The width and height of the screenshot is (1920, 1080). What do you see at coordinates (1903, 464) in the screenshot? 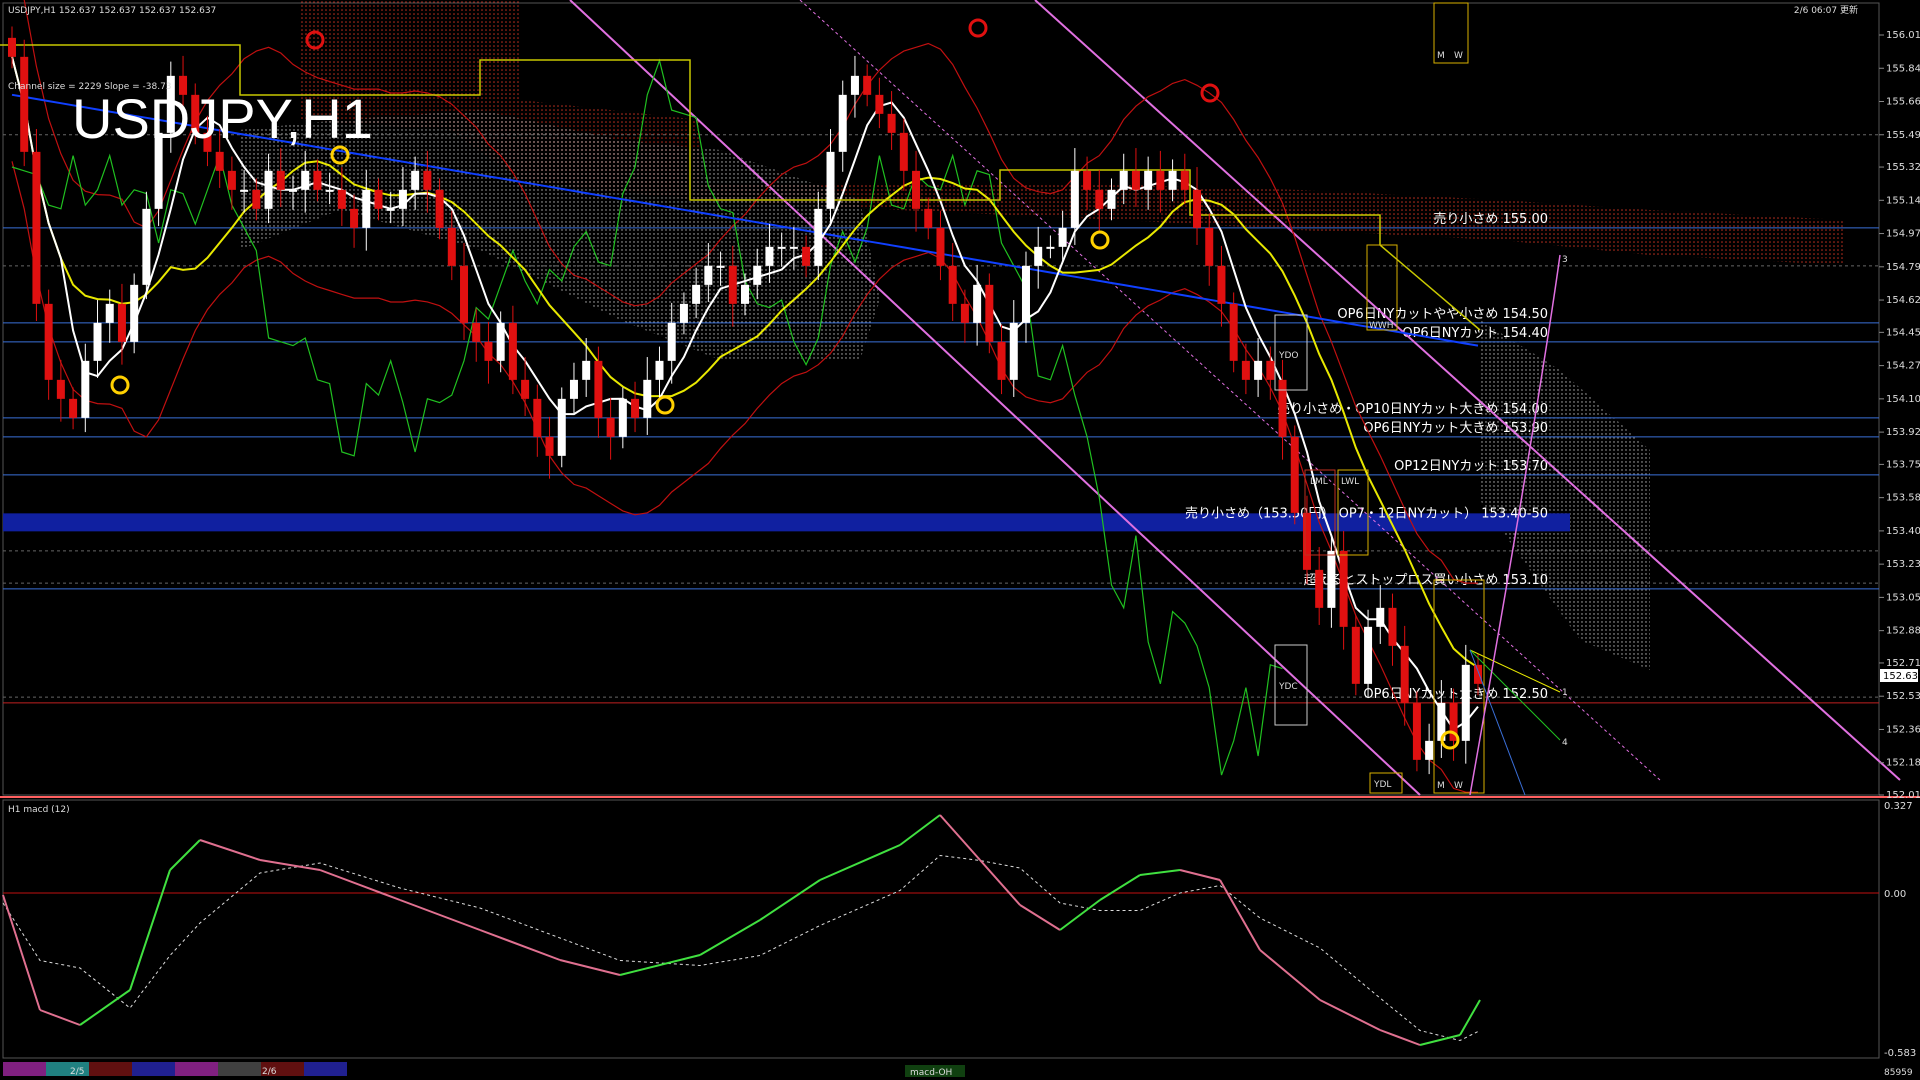
I see `price-tick-label: 153.755` at bounding box center [1903, 464].